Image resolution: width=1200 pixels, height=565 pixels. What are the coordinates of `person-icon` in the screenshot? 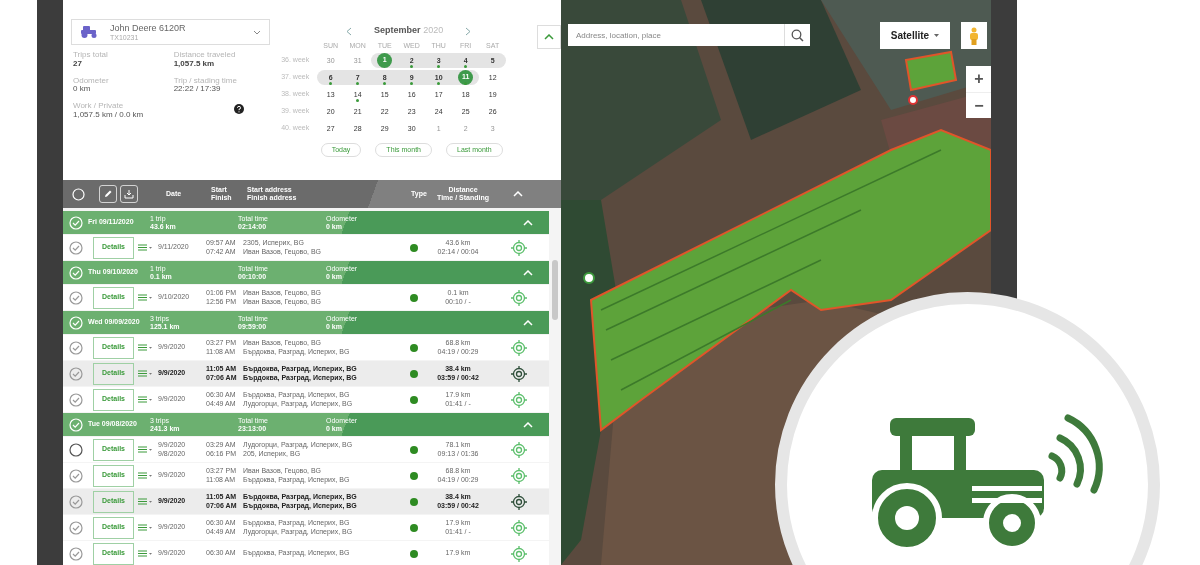 It's located at (974, 35).